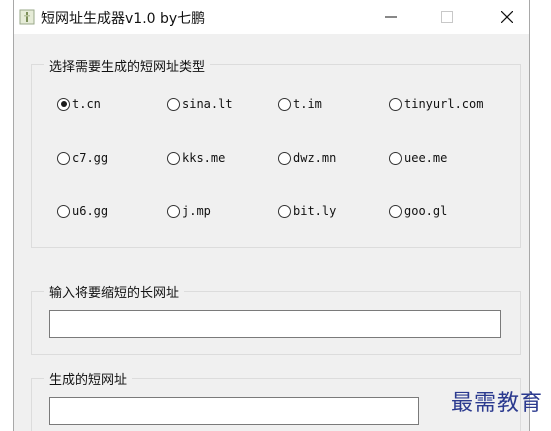 This screenshot has width=551, height=431. Describe the element at coordinates (234, 411) in the screenshot. I see `short-url-output` at that location.